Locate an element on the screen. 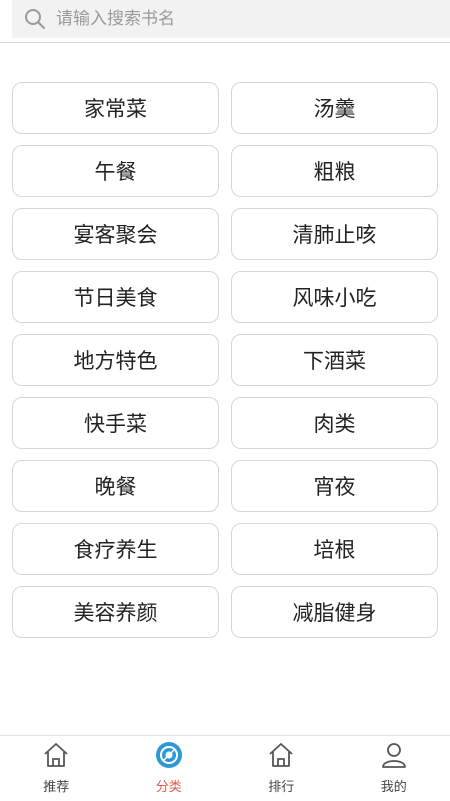 This screenshot has height=801, width=450. tab-category: 分类 is located at coordinates (169, 768).